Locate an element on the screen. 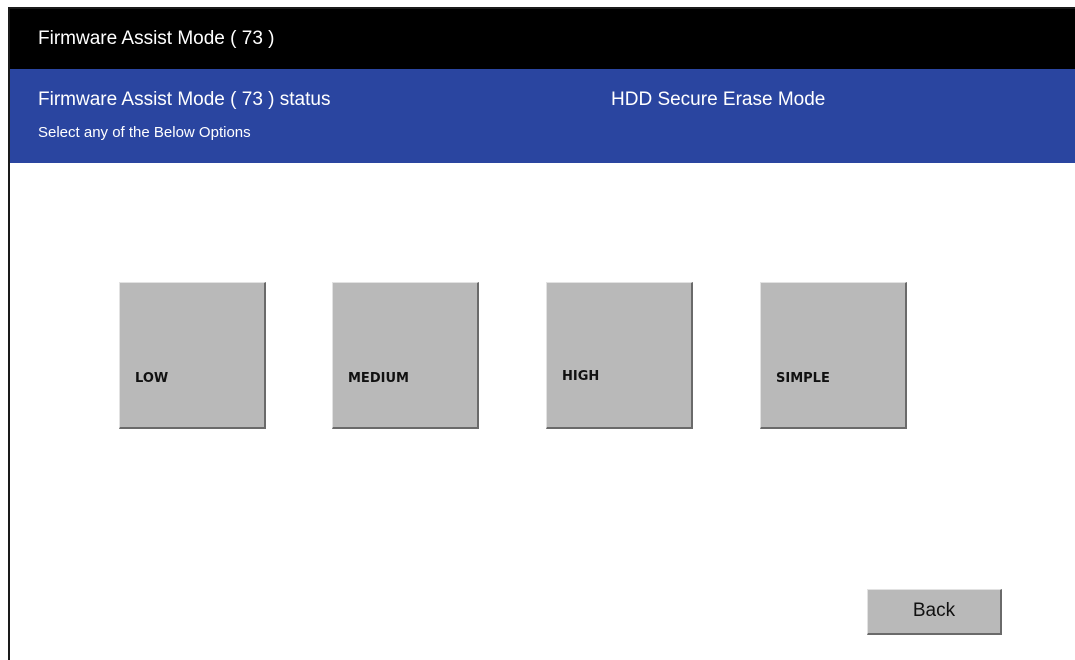  status-subtitle: Select any of the Below Options is located at coordinates (144, 132).